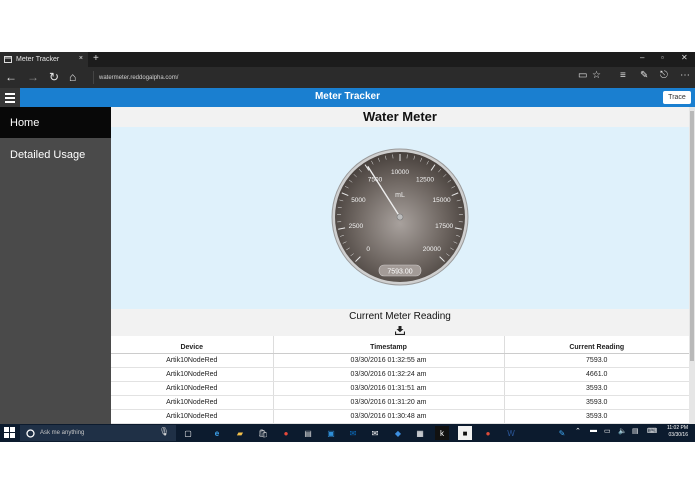  I want to click on gauge-tick-label: 0, so click(368, 249).